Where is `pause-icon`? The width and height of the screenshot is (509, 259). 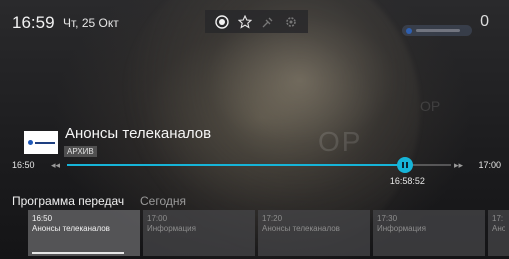 pause-icon is located at coordinates (402, 165).